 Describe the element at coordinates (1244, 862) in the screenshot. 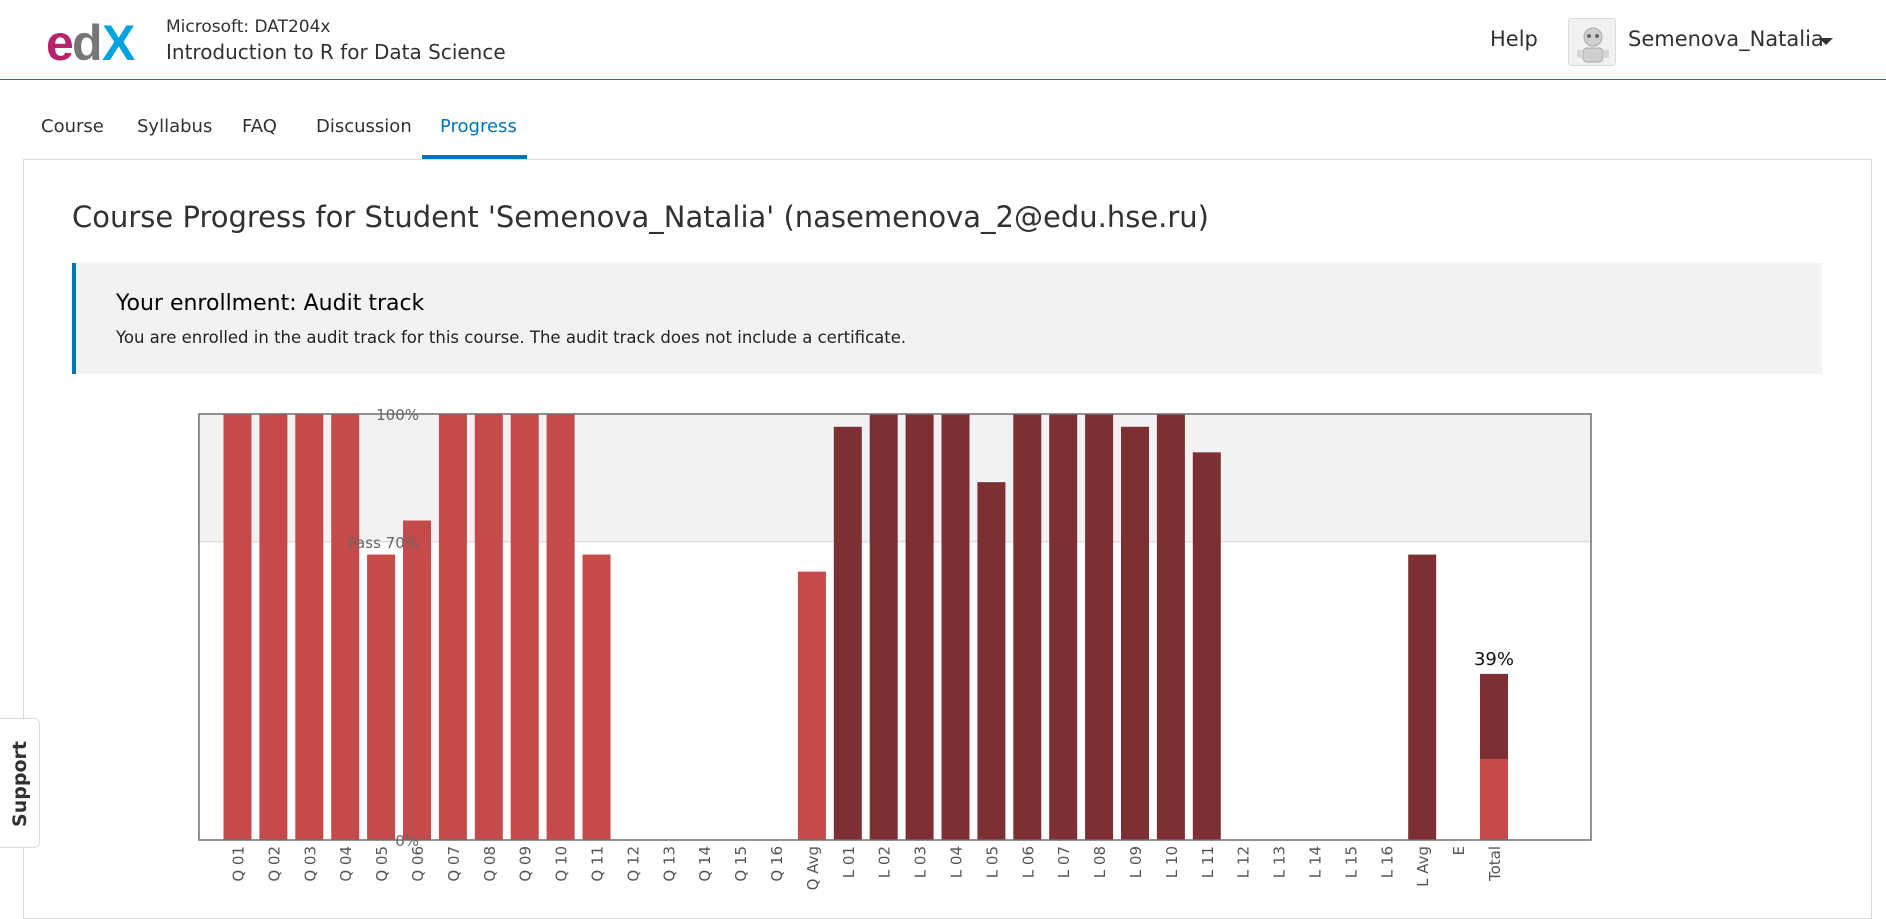

I see `x-tick-label: L 12` at that location.